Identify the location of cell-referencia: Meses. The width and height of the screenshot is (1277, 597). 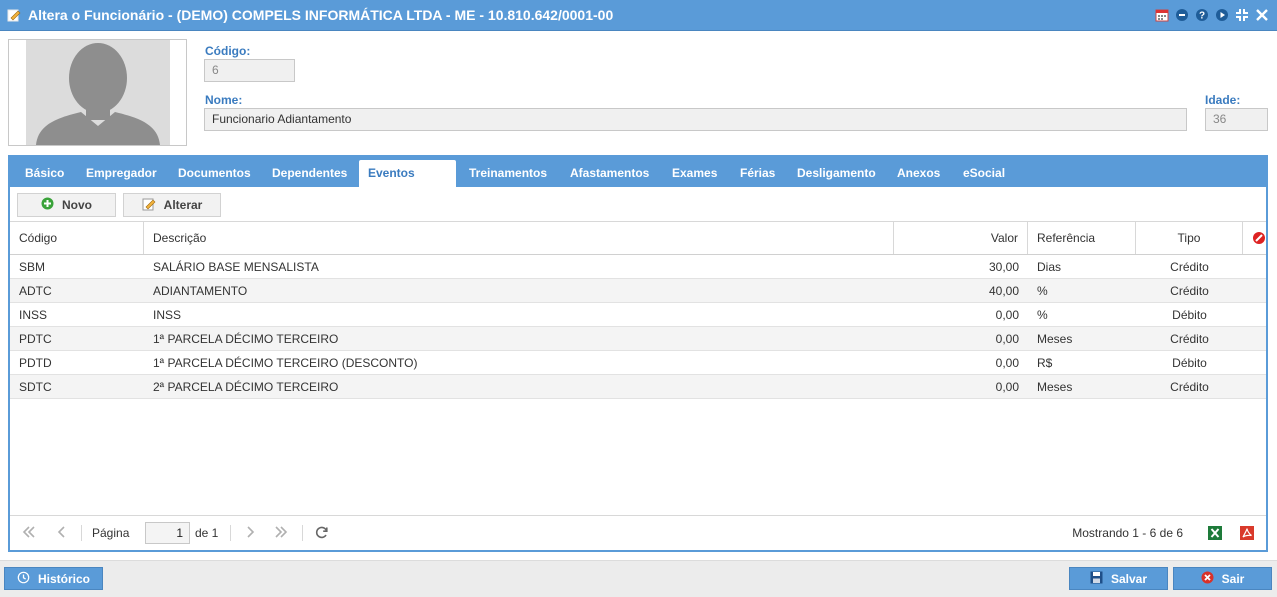
(1055, 339).